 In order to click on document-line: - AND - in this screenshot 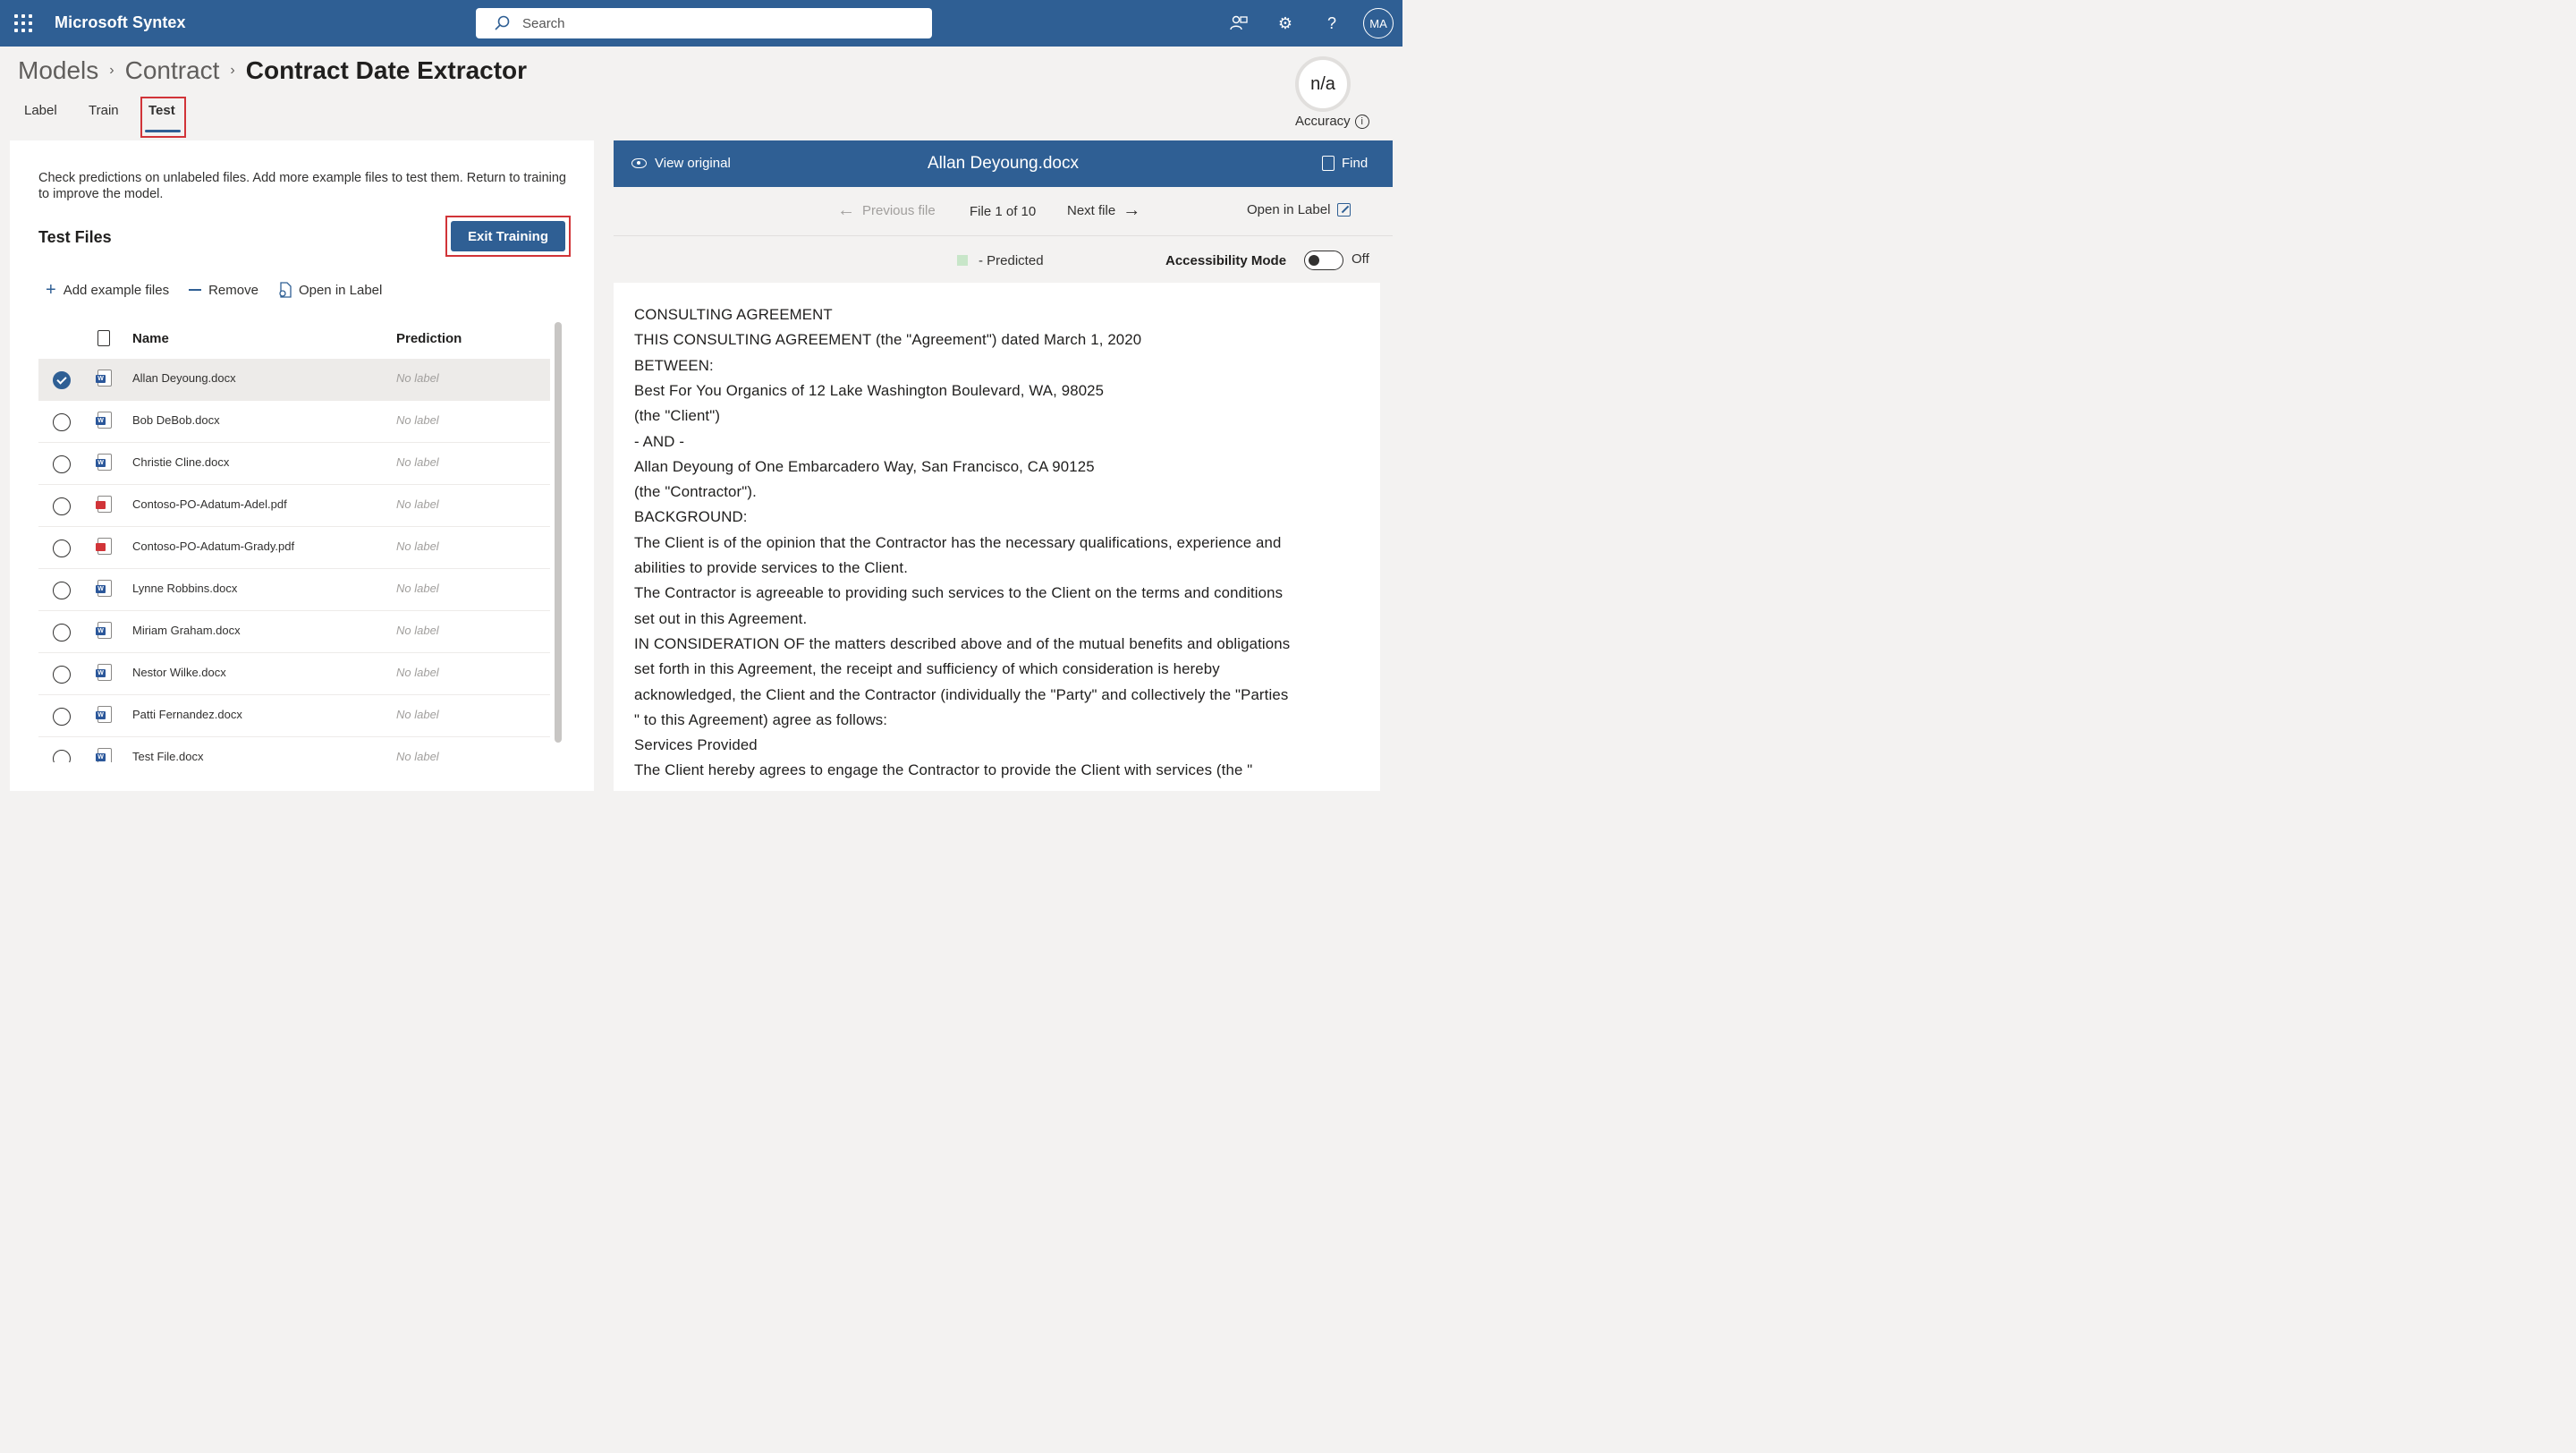, I will do `click(659, 441)`.